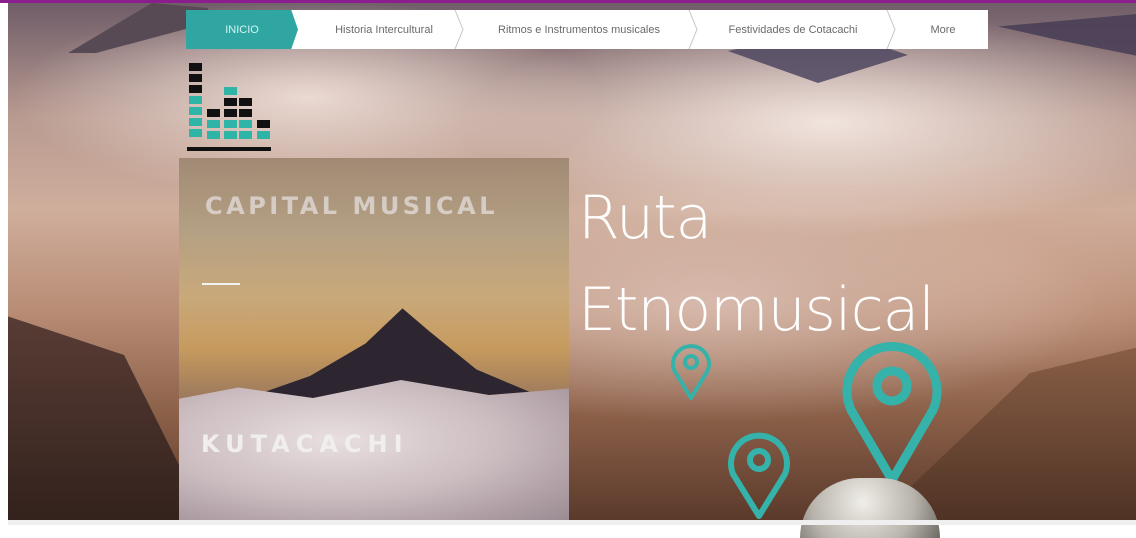 This screenshot has height=538, width=1136. Describe the element at coordinates (230, 109) in the screenshot. I see `equalizer-bars-icon` at that location.